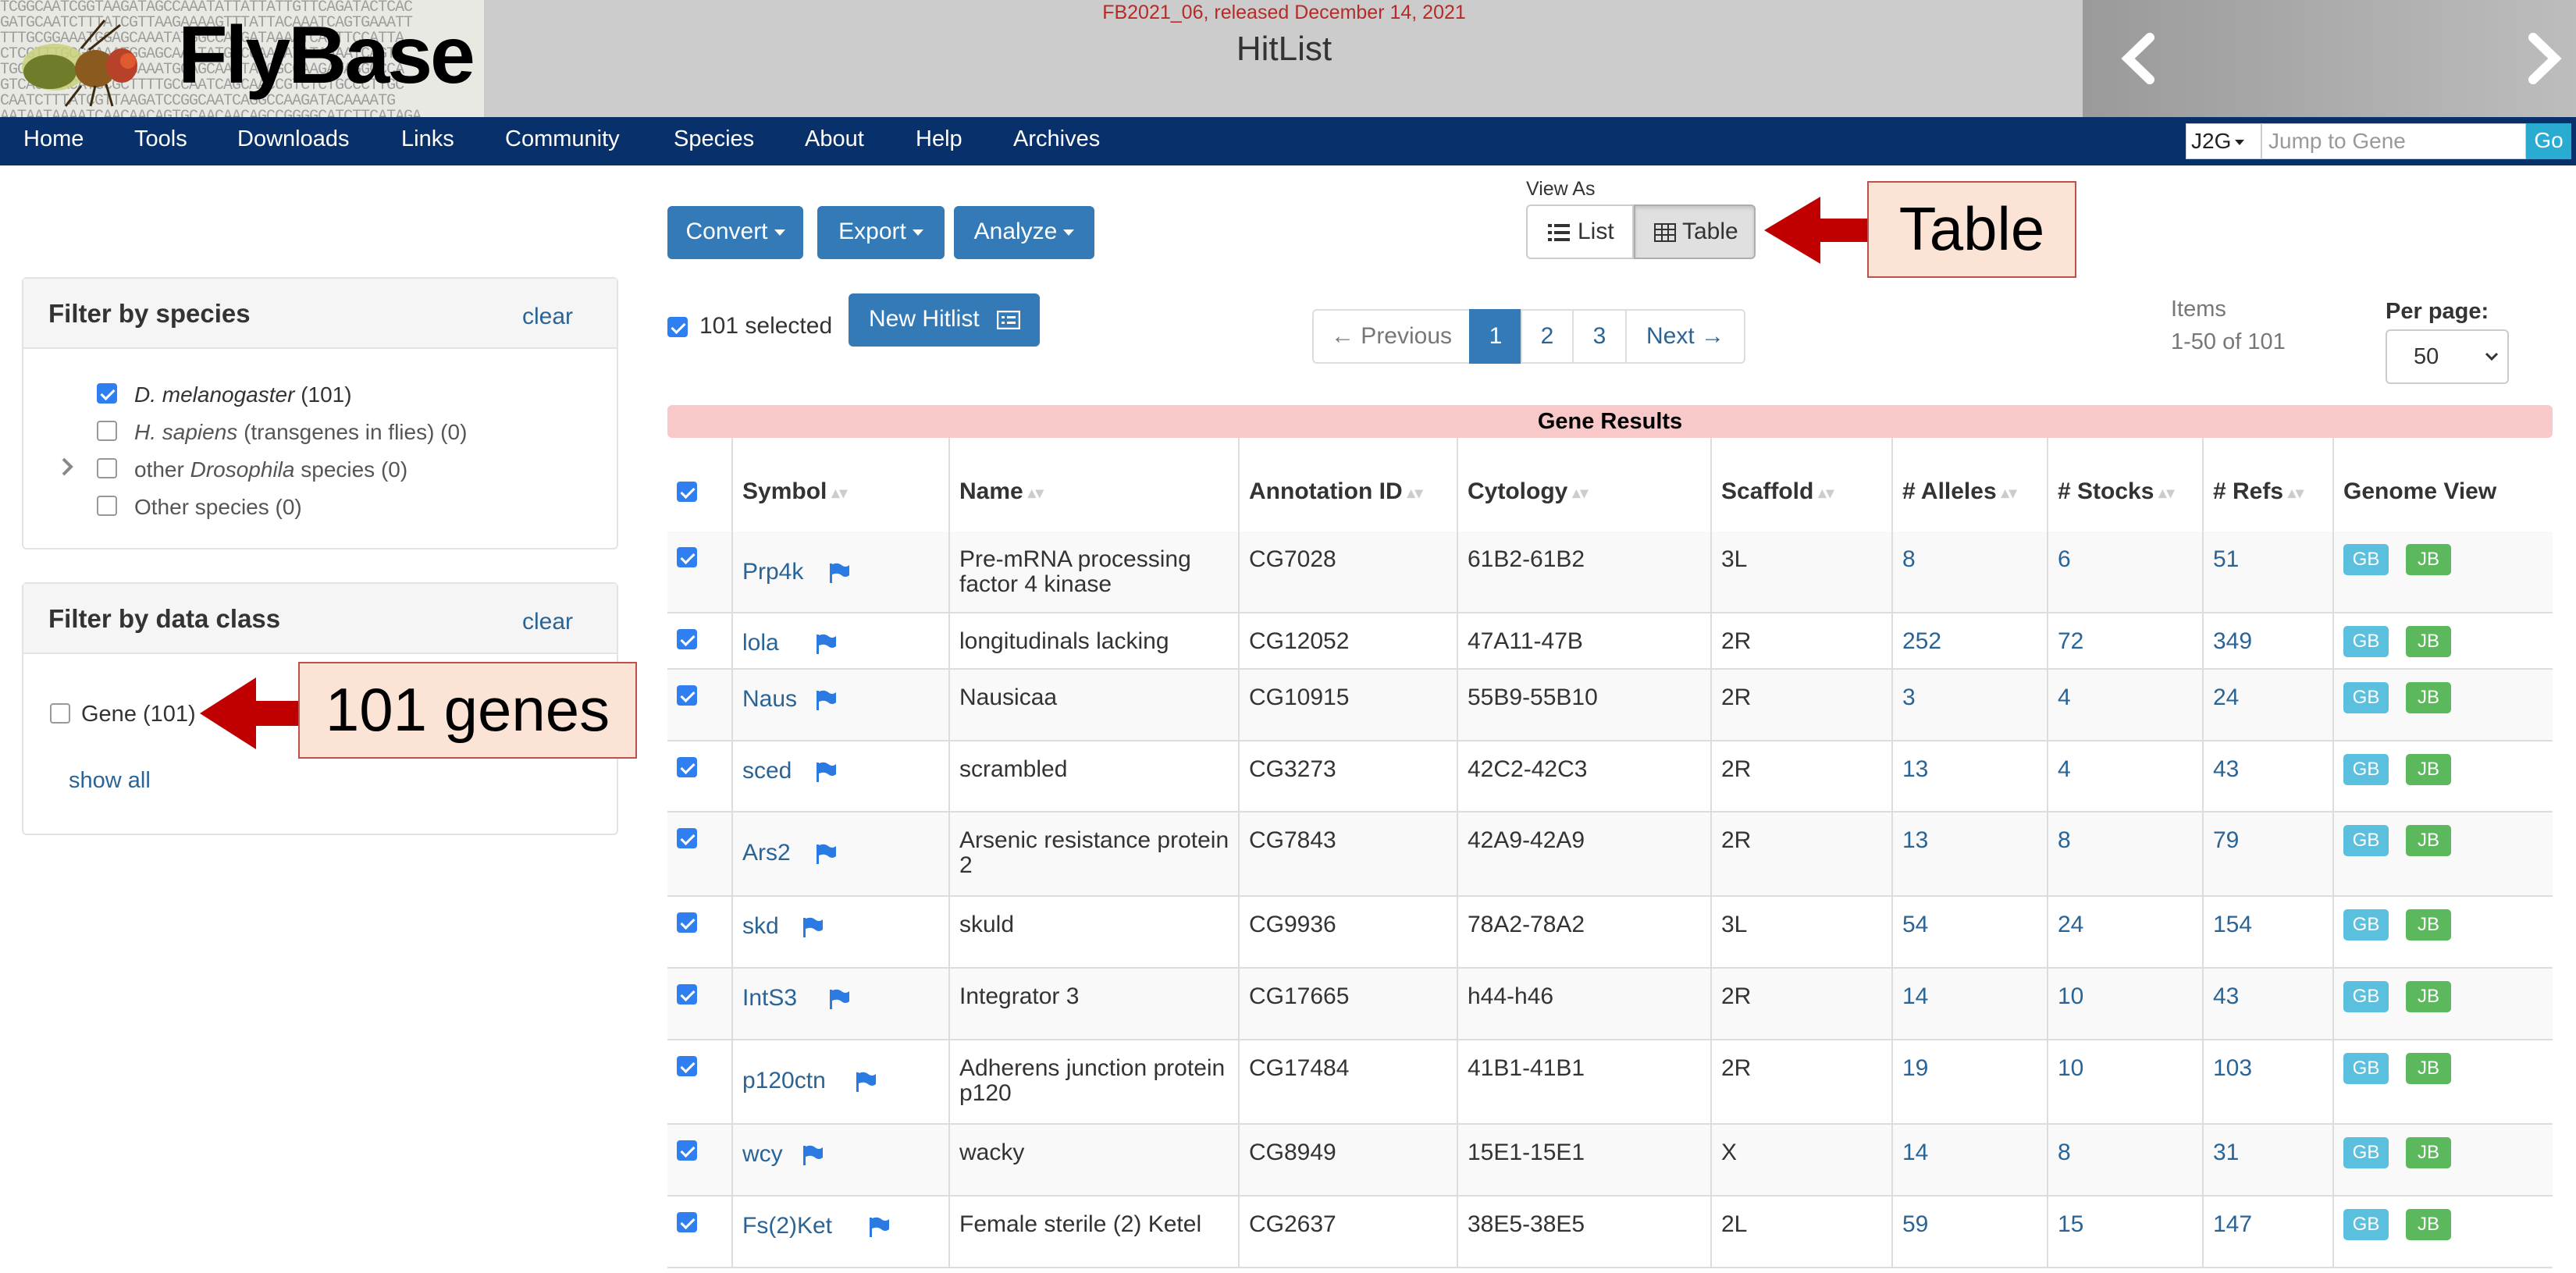  What do you see at coordinates (293, 141) in the screenshot?
I see `nav-downloads: Downloads` at bounding box center [293, 141].